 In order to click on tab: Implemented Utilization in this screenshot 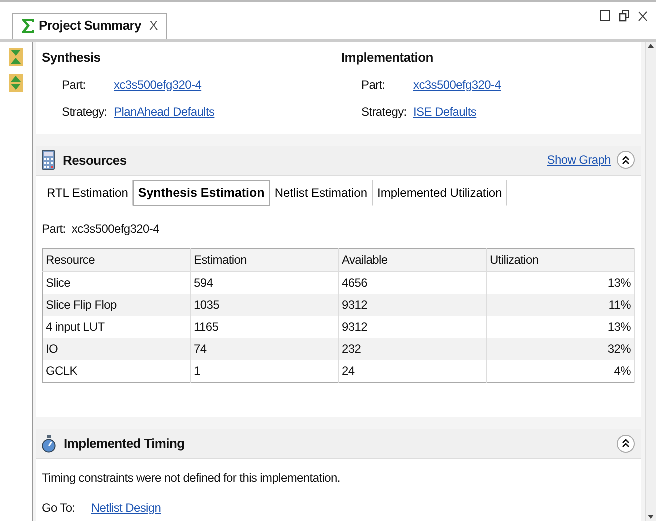, I will do `click(440, 193)`.